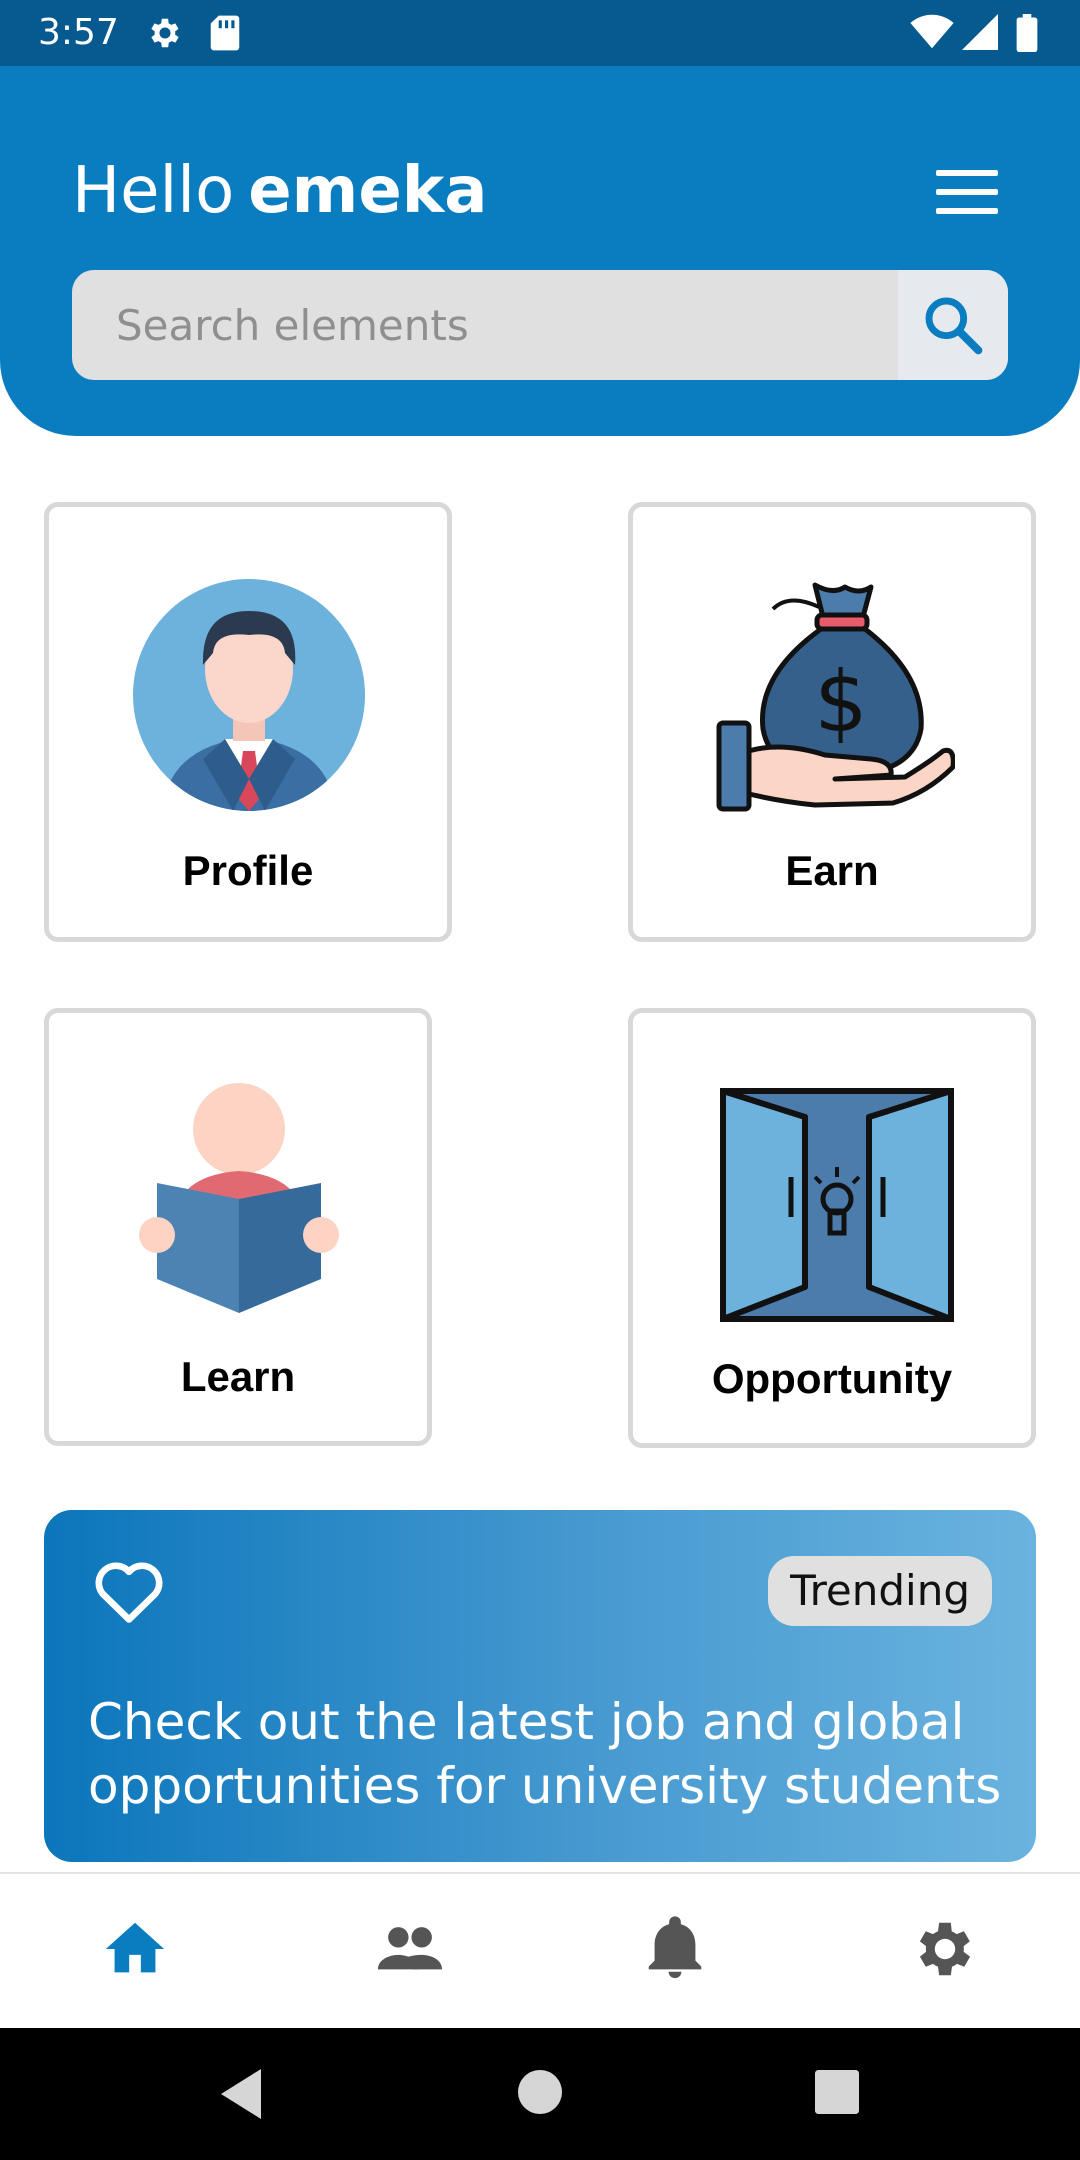  Describe the element at coordinates (832, 870) in the screenshot. I see `card-label-earn: Earn` at that location.